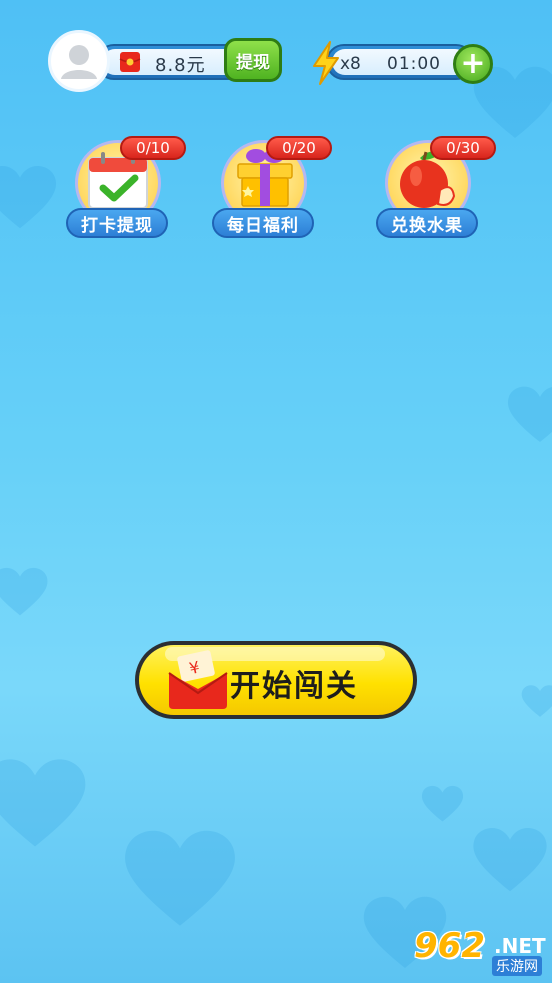 The height and width of the screenshot is (983, 552). I want to click on energy-count: x8, so click(350, 64).